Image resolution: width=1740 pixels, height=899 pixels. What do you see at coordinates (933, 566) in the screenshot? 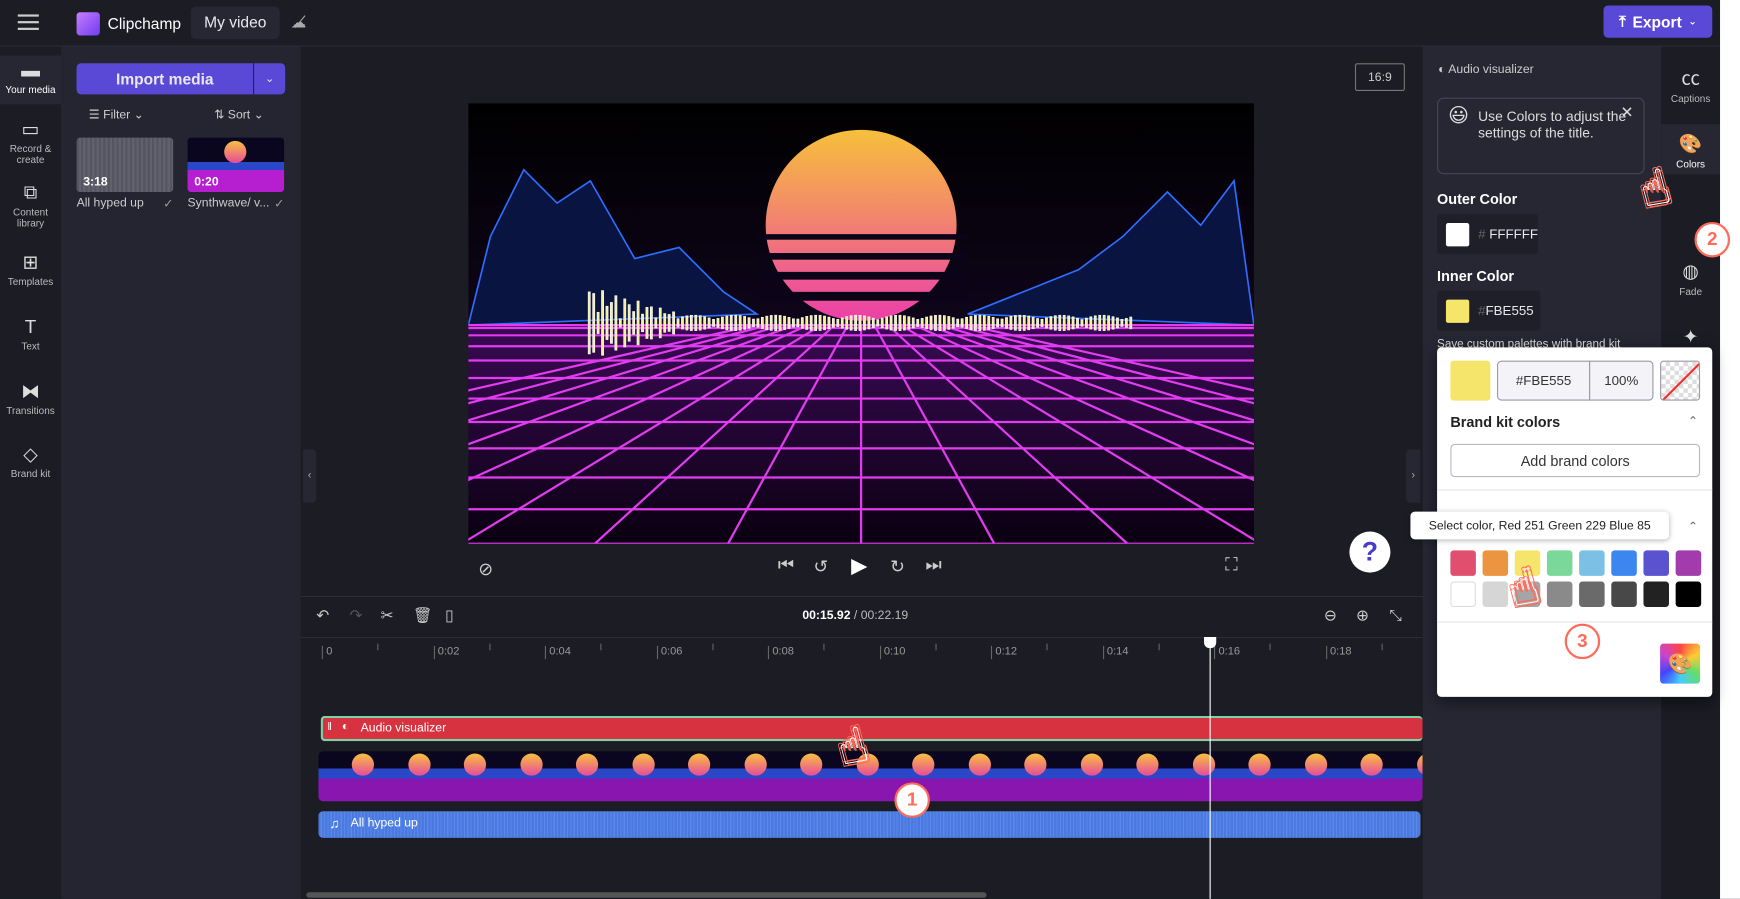
I see `skip-forward-icon: ⏭` at bounding box center [933, 566].